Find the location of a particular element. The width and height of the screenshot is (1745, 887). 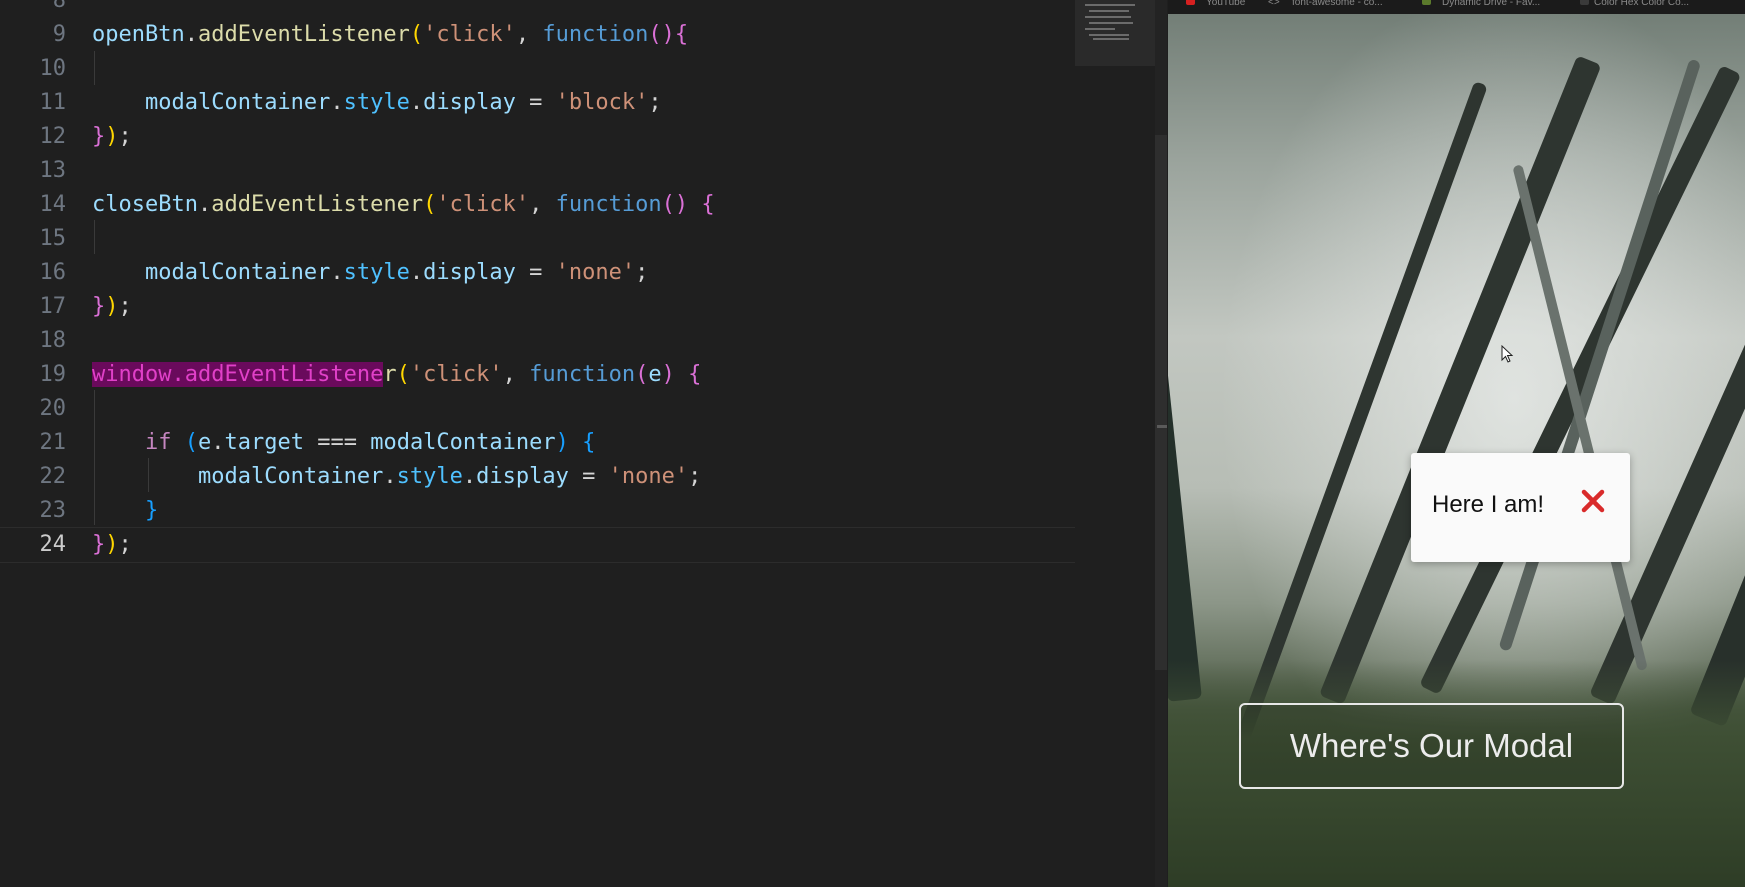

code-text: modalContainer.style.display = 'none'; is located at coordinates (396, 476).